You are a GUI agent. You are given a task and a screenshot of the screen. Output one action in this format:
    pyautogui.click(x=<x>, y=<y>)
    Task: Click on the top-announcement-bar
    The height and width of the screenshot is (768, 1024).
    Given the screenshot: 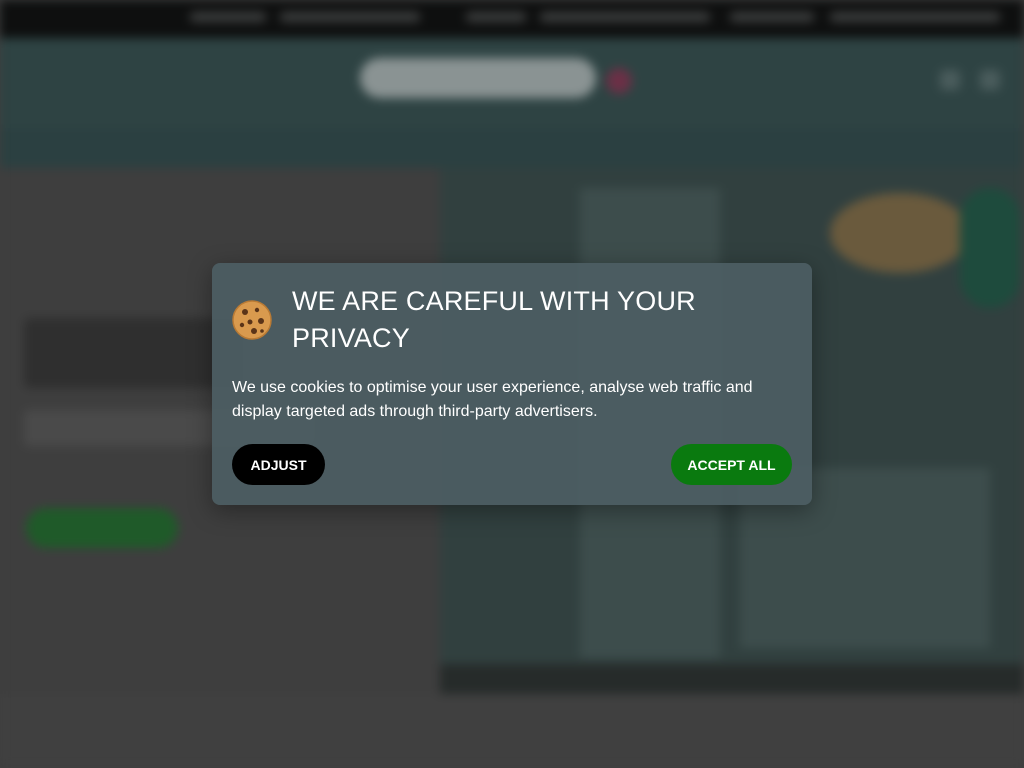 What is the action you would take?
    pyautogui.click(x=512, y=19)
    